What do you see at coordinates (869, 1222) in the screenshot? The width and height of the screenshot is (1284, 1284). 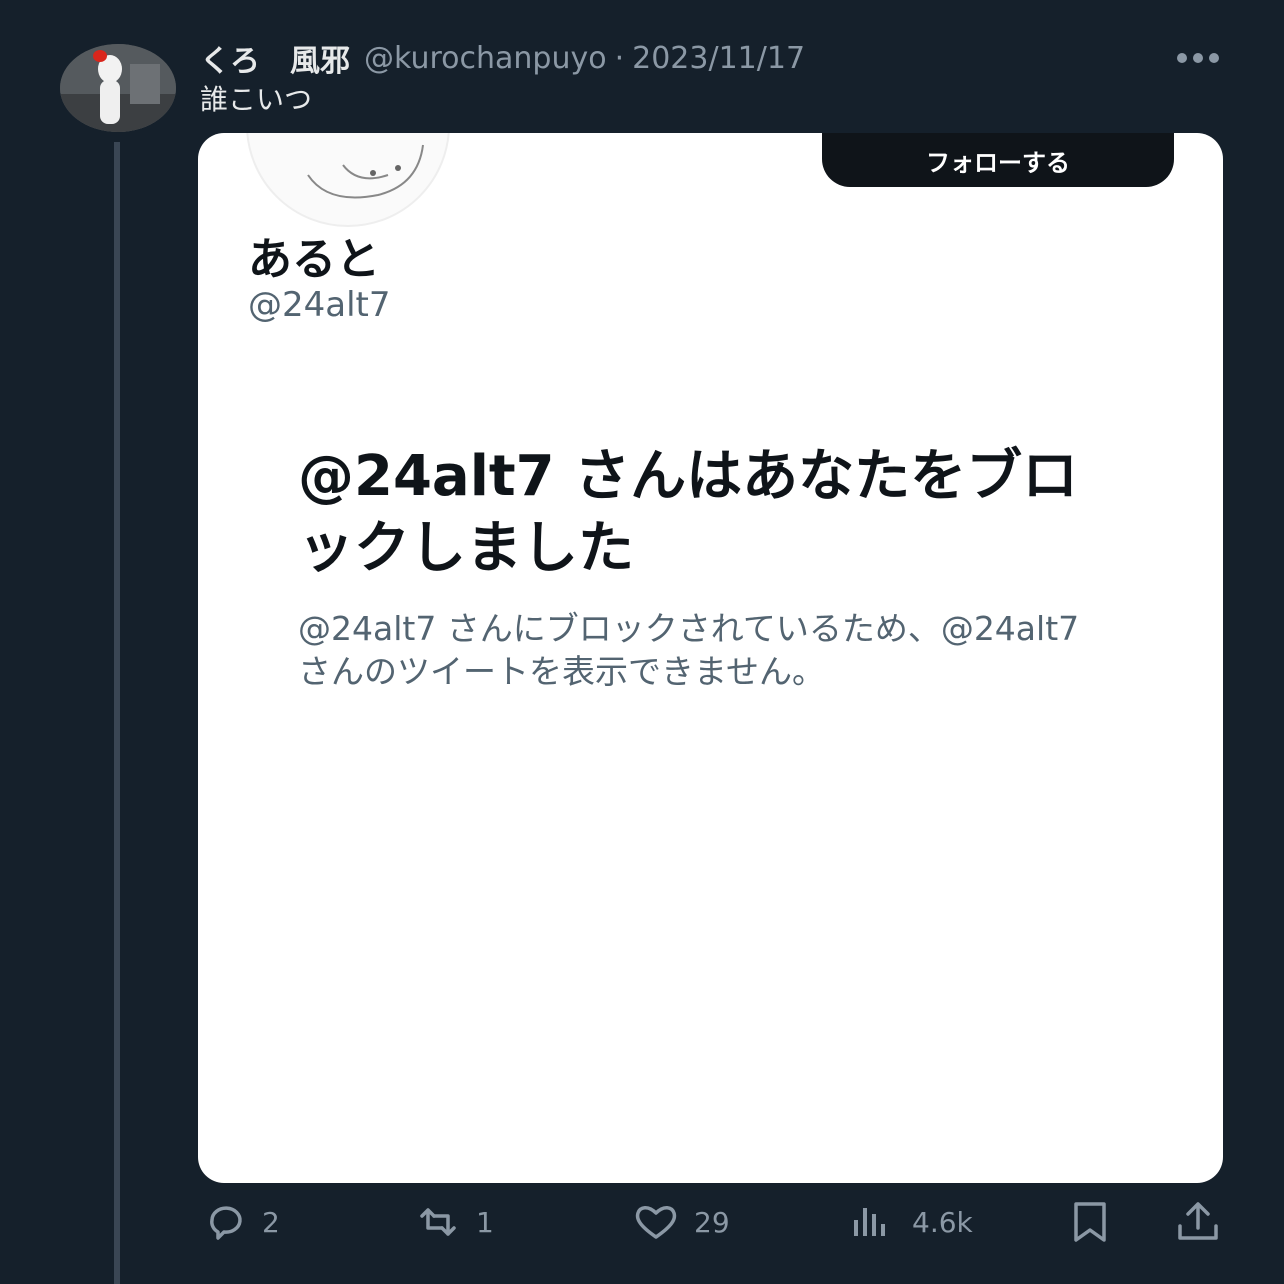 I see `analytics-icon` at bounding box center [869, 1222].